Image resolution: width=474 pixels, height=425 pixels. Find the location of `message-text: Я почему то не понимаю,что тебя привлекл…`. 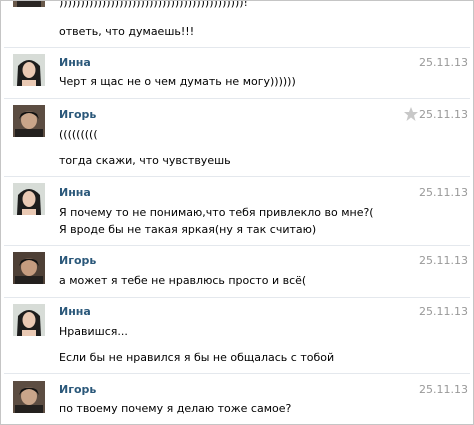

message-text: Я почему то не понимаю,что тебя привлекл… is located at coordinates (216, 212).